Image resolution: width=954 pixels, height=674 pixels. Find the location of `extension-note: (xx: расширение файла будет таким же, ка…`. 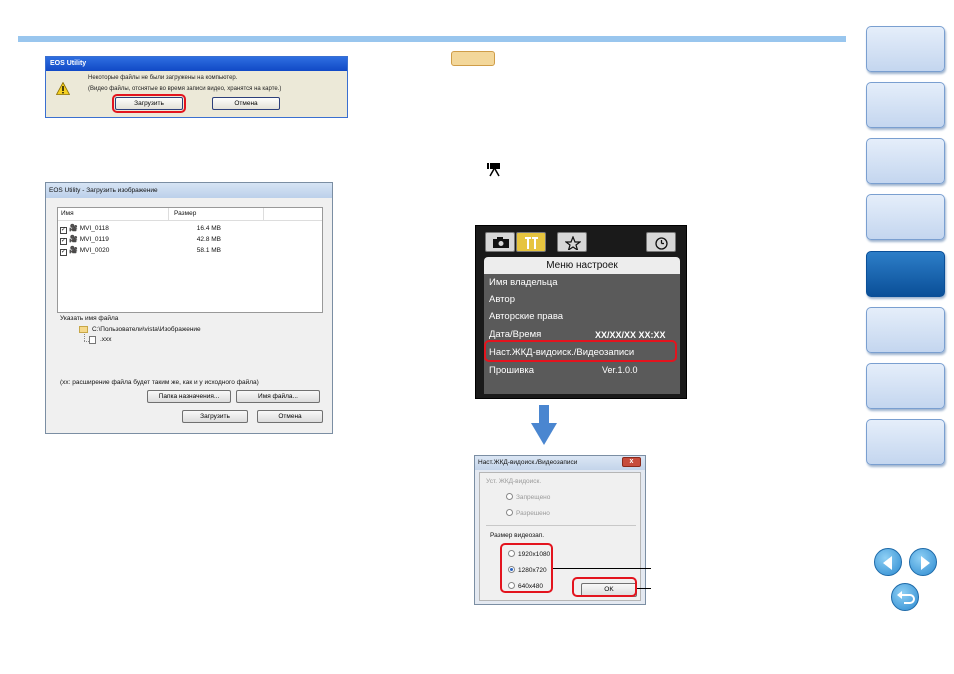

extension-note: (xx: расширение файла будет таким же, ка… is located at coordinates (159, 382).